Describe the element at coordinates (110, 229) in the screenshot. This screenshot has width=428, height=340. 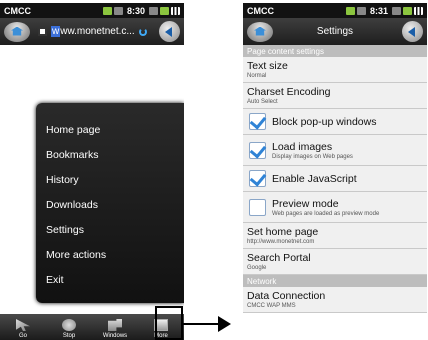
I see `menu-item-settings: Settings` at that location.